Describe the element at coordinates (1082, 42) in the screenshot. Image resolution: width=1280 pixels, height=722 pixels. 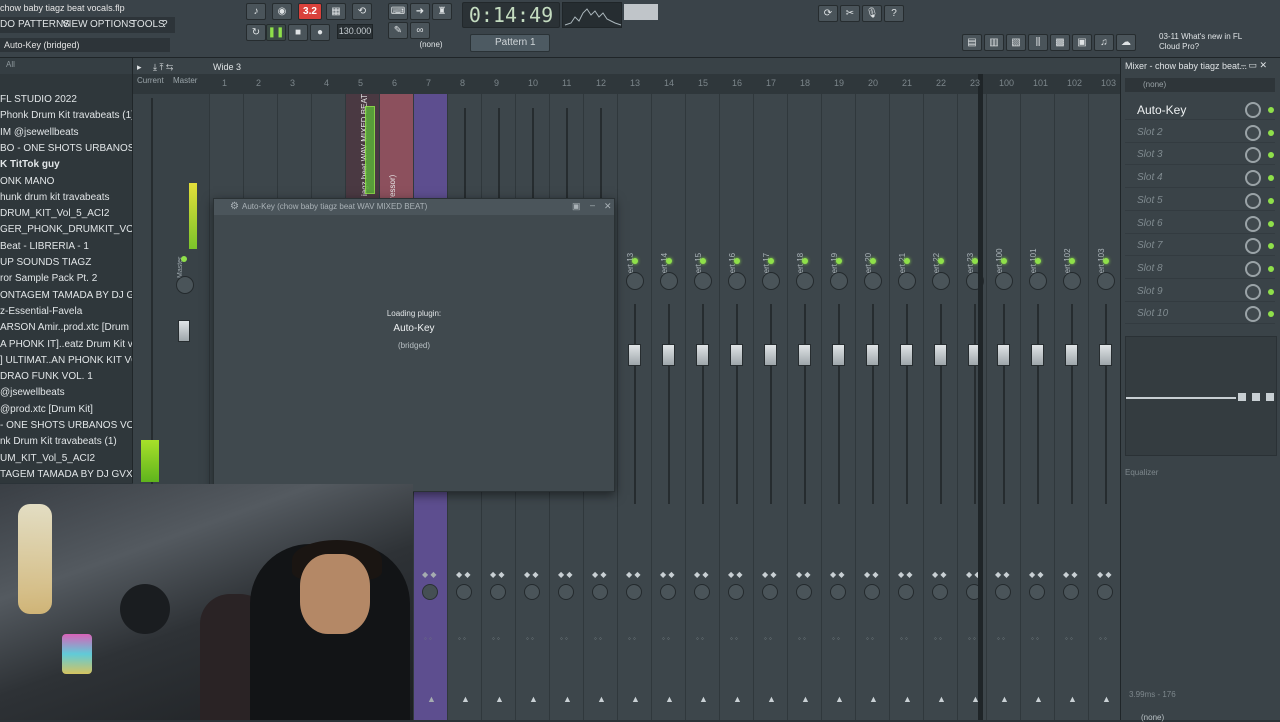
I see `browser-icon: ▣` at that location.